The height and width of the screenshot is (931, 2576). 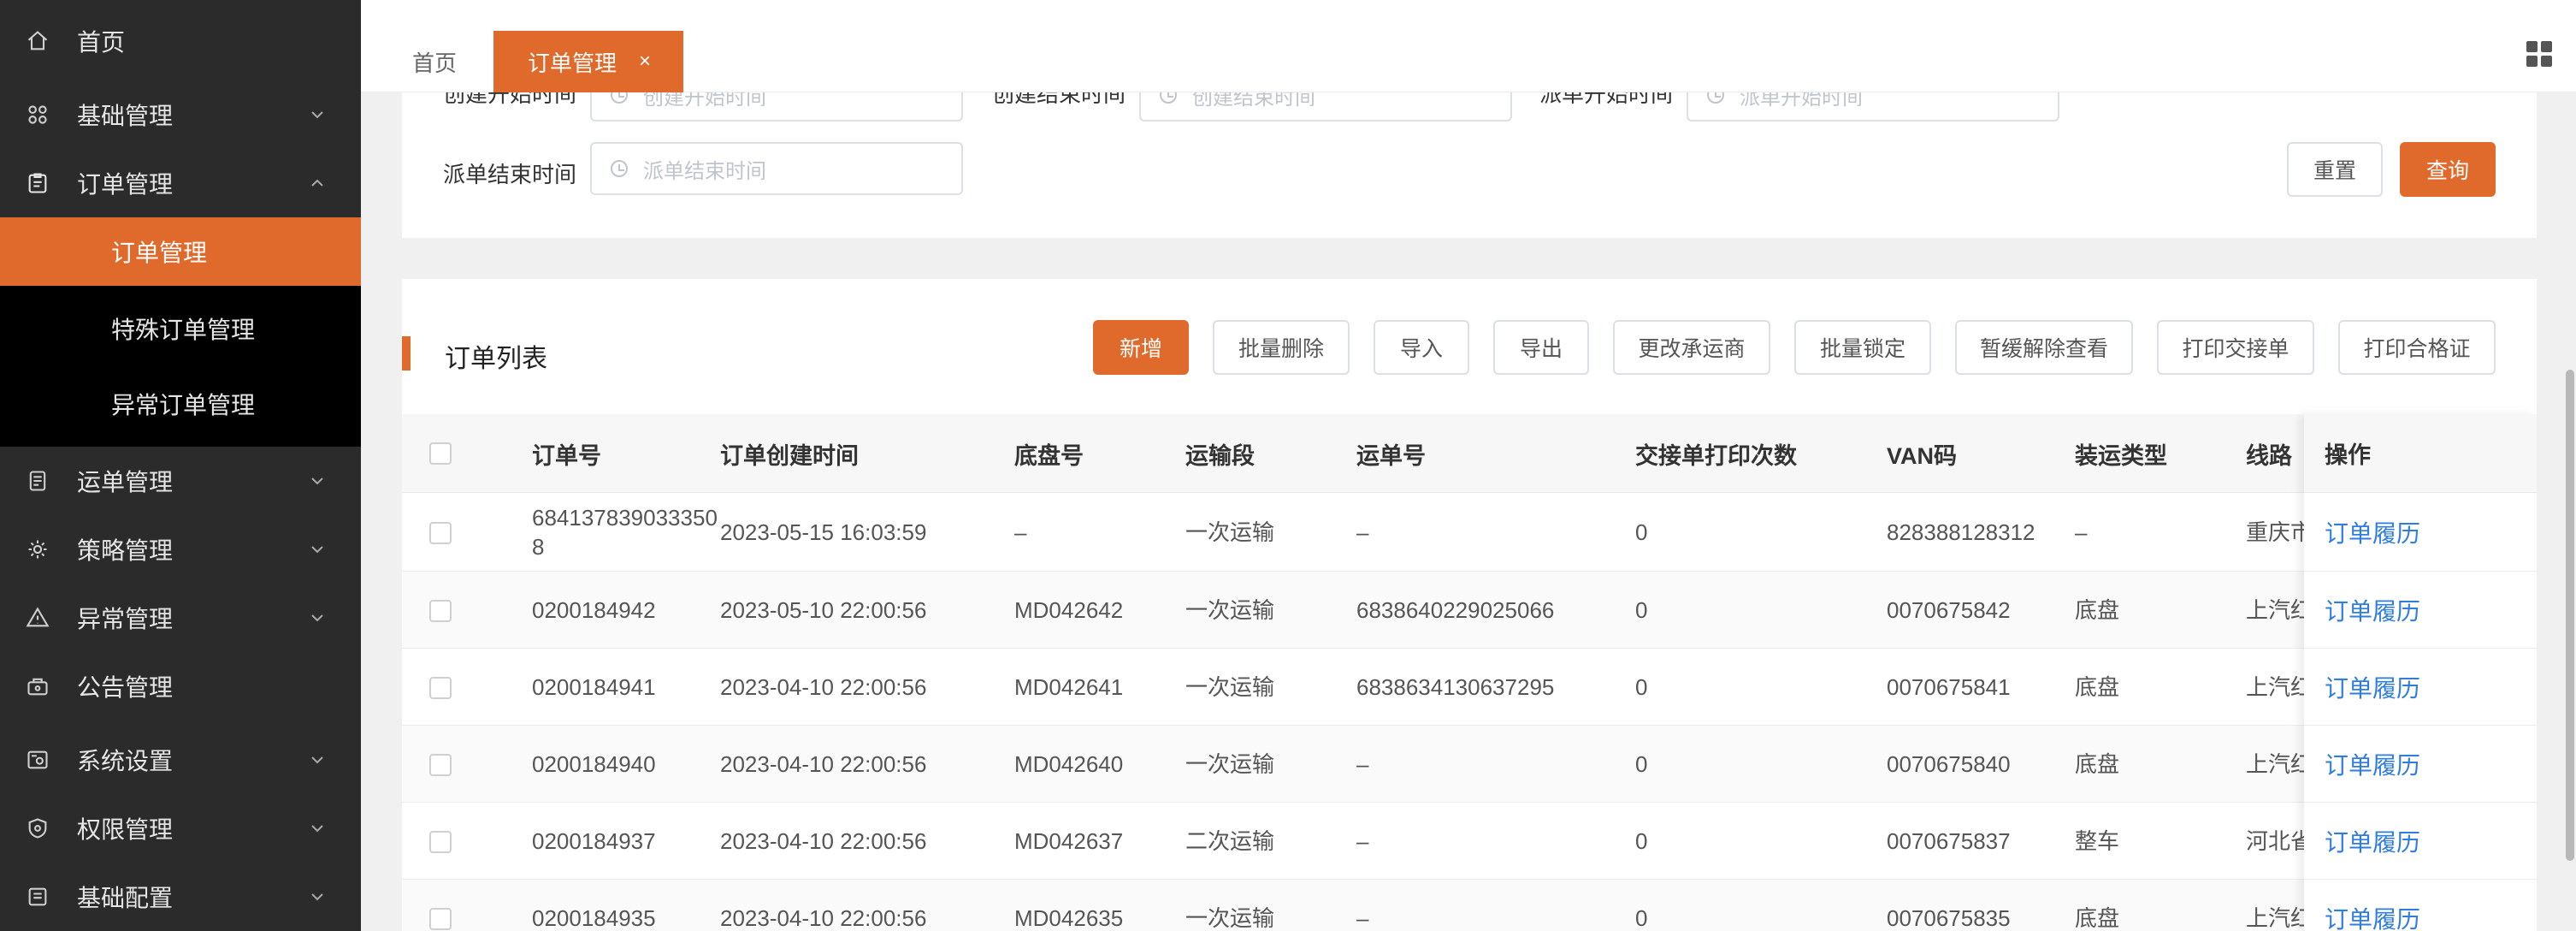 I want to click on created-time: 2023-04-10 22:00:56, so click(x=823, y=764).